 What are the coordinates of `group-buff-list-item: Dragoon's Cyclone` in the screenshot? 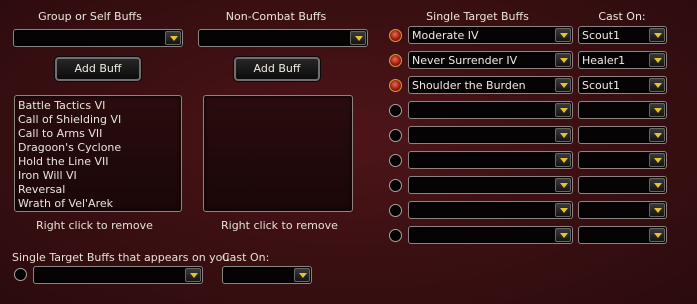 It's located at (98, 148).